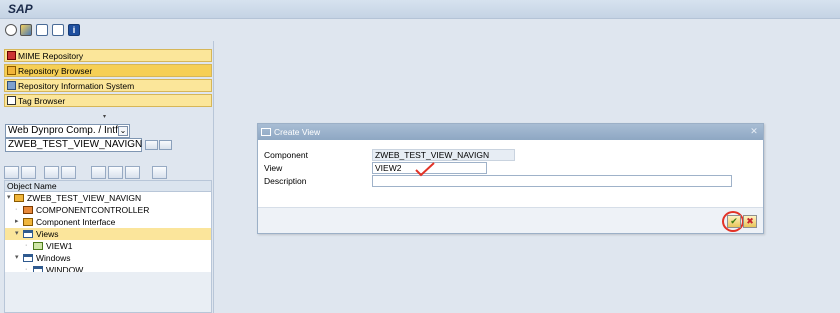  Describe the element at coordinates (51, 55) in the screenshot. I see `nav-label: MIME Repository` at that location.